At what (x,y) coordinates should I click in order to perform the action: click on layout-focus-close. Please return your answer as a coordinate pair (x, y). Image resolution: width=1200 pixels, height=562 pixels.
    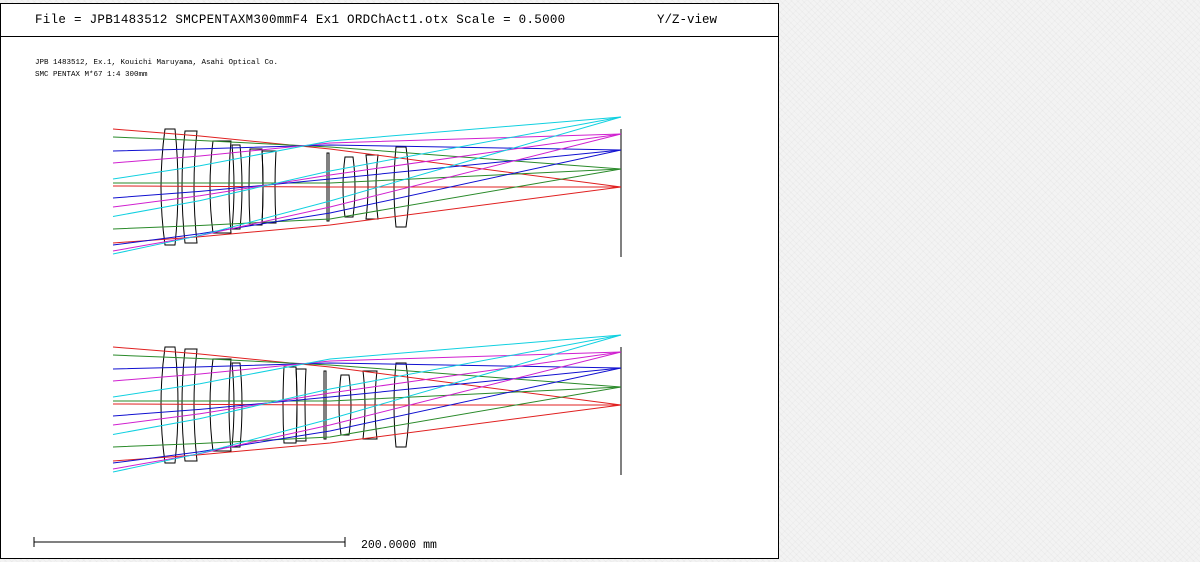
    Looking at the image, I should click on (367, 404).